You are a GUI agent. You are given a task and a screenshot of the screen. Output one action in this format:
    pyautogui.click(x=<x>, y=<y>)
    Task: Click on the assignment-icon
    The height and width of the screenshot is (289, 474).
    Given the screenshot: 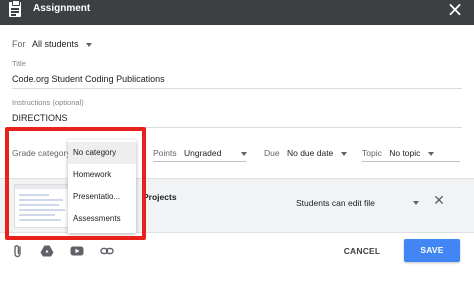 What is the action you would take?
    pyautogui.click(x=15, y=8)
    